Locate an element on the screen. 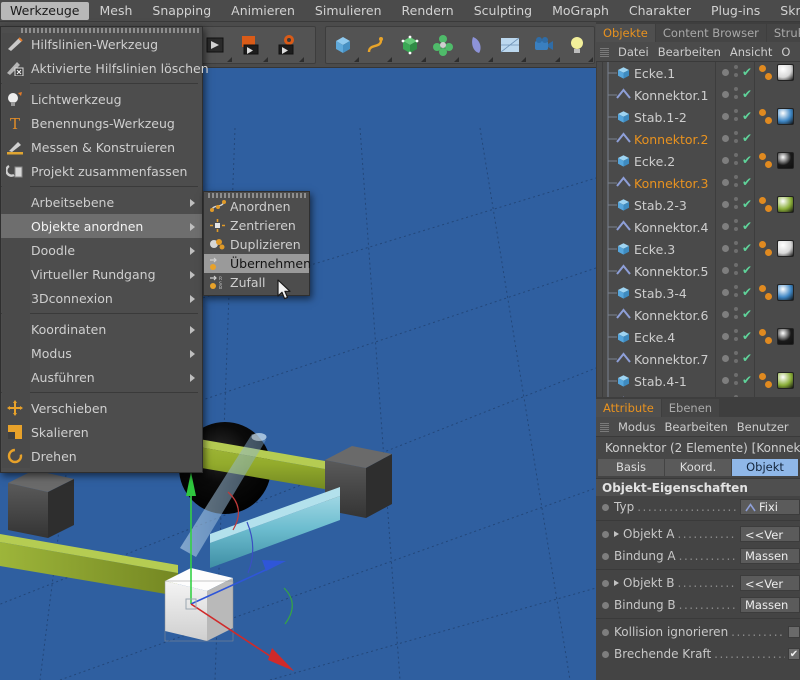 This screenshot has width=800, height=680. object-row: Konnektor.3 ✔ is located at coordinates (698, 183).